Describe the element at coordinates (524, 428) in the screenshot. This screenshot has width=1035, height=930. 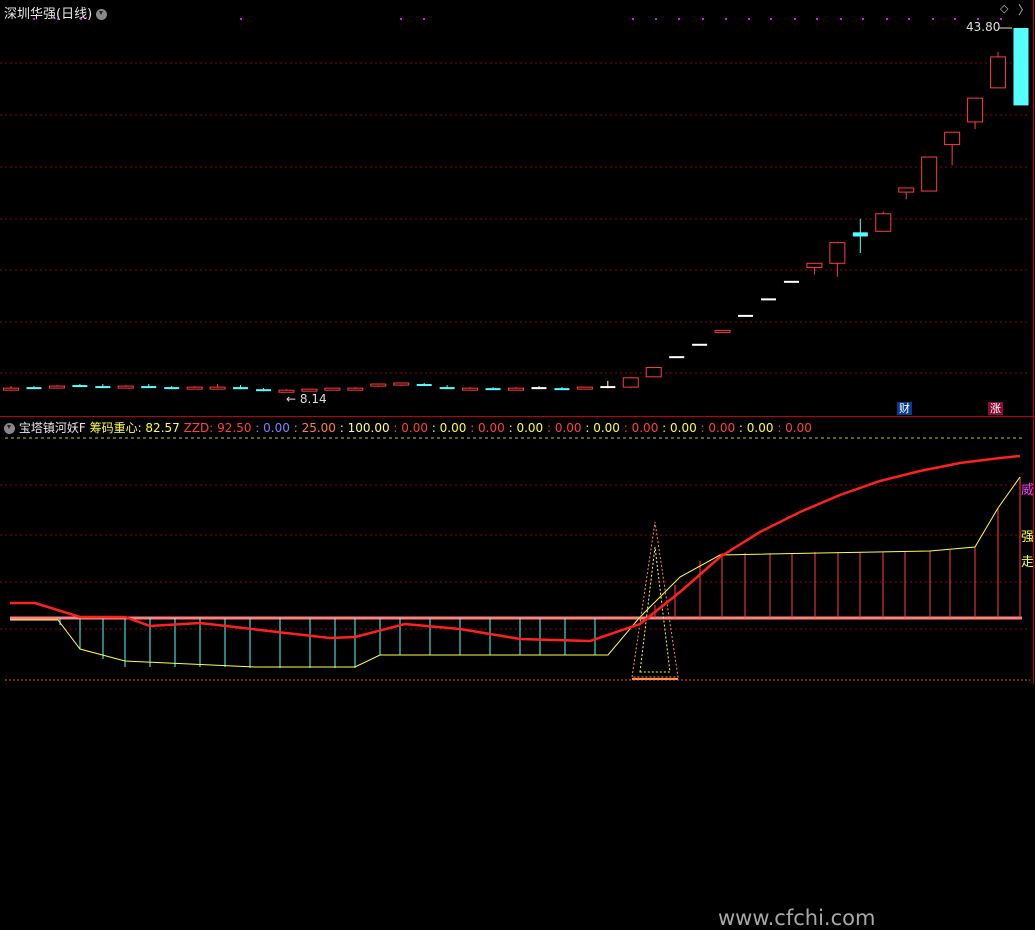
I see `indicator-value-8: : 0.00` at that location.